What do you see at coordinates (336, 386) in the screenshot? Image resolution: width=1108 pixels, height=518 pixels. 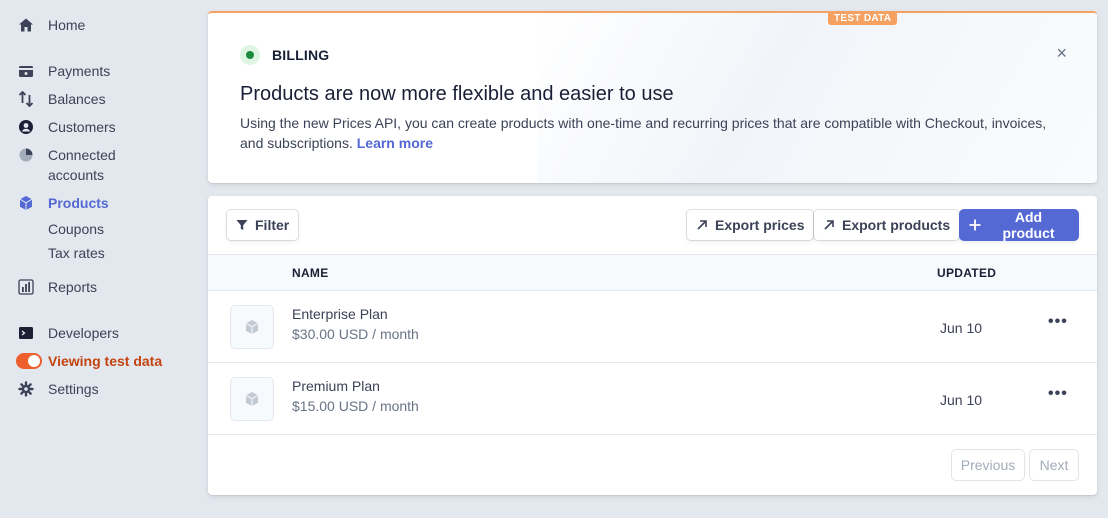 I see `product-name: Premium Plan` at bounding box center [336, 386].